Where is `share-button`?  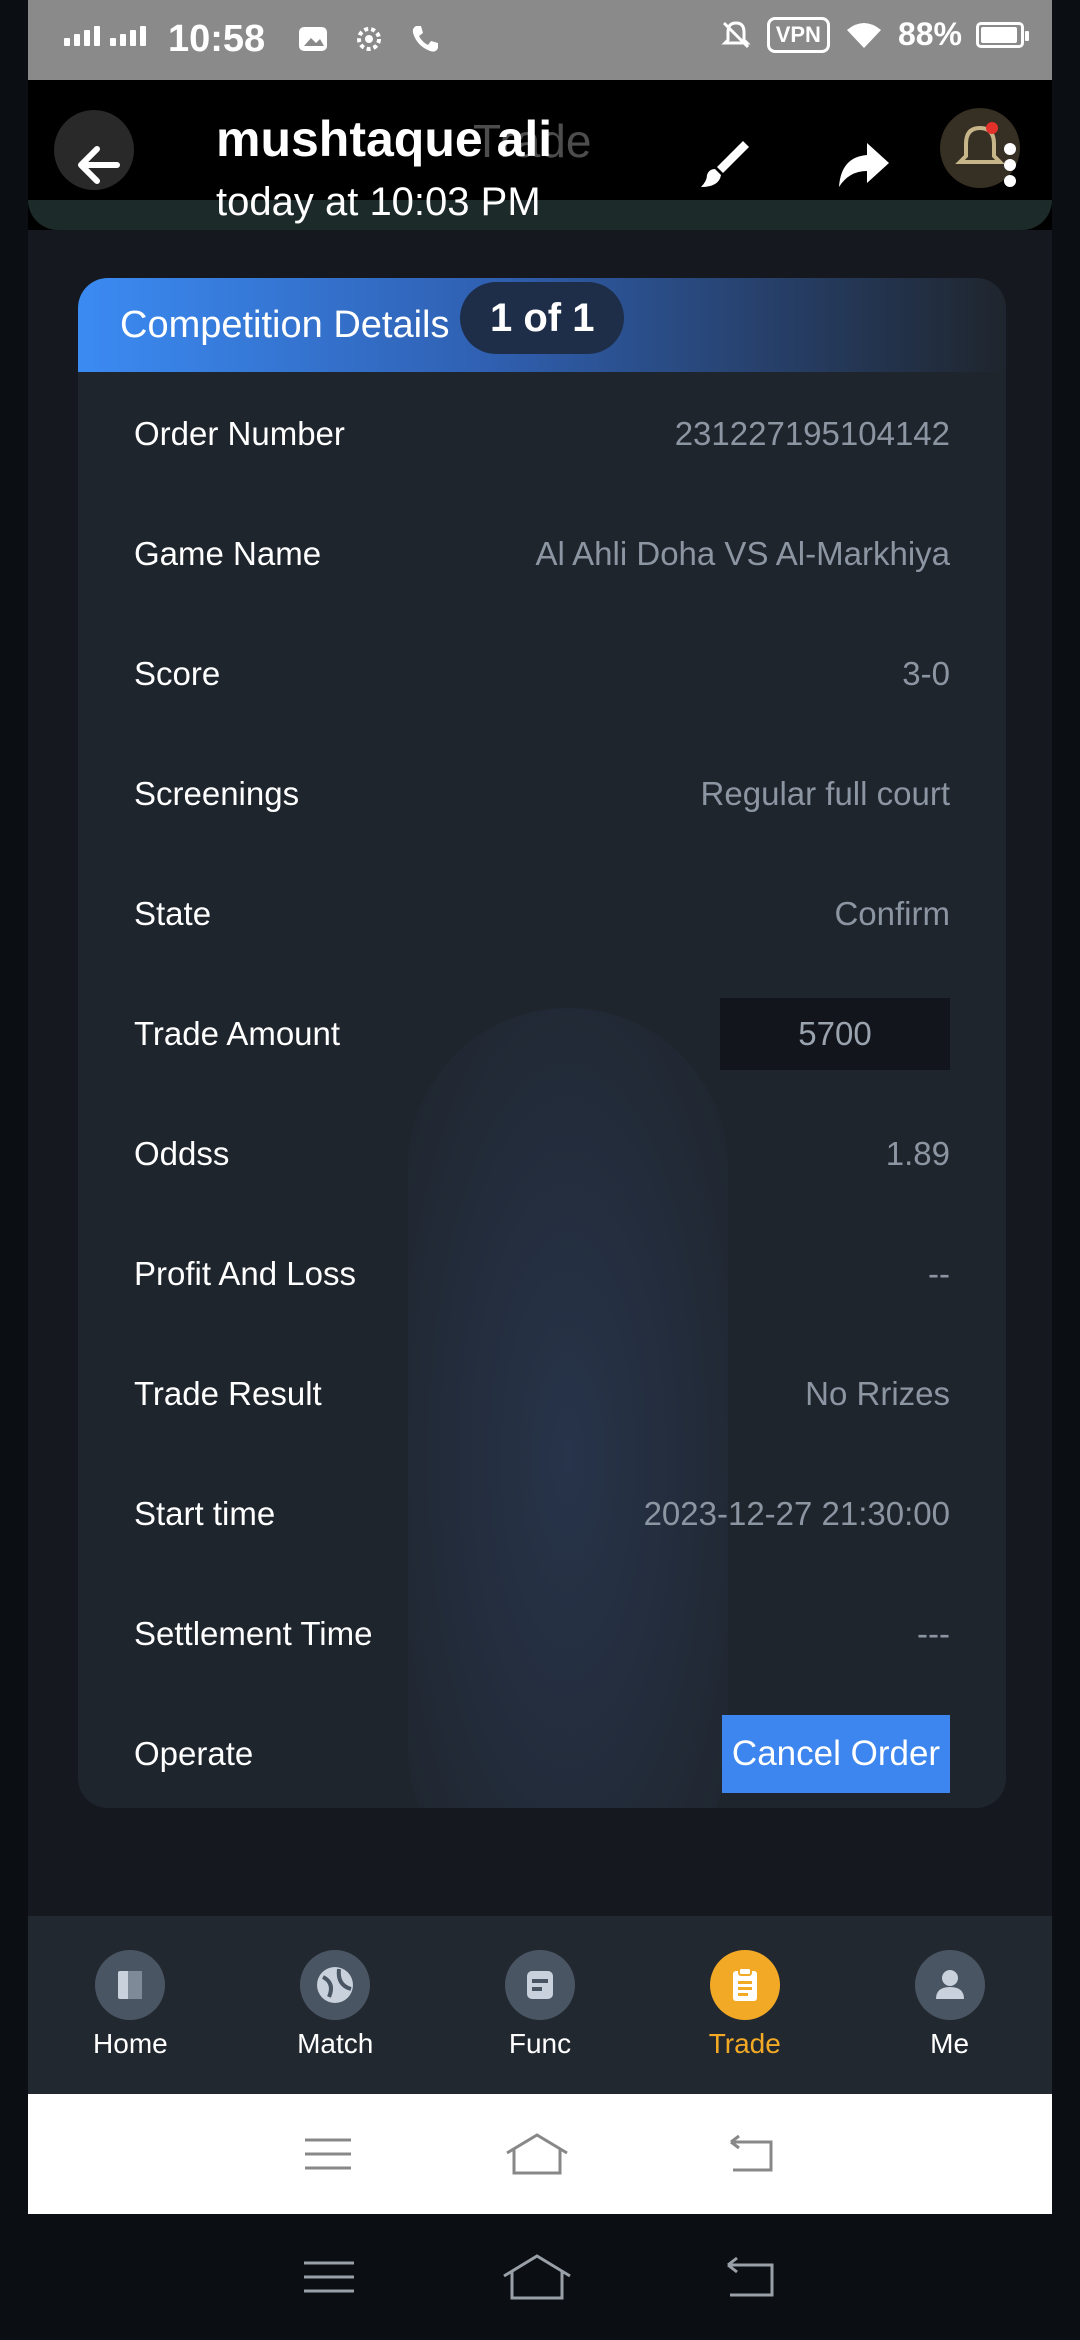
share-button is located at coordinates (863, 165).